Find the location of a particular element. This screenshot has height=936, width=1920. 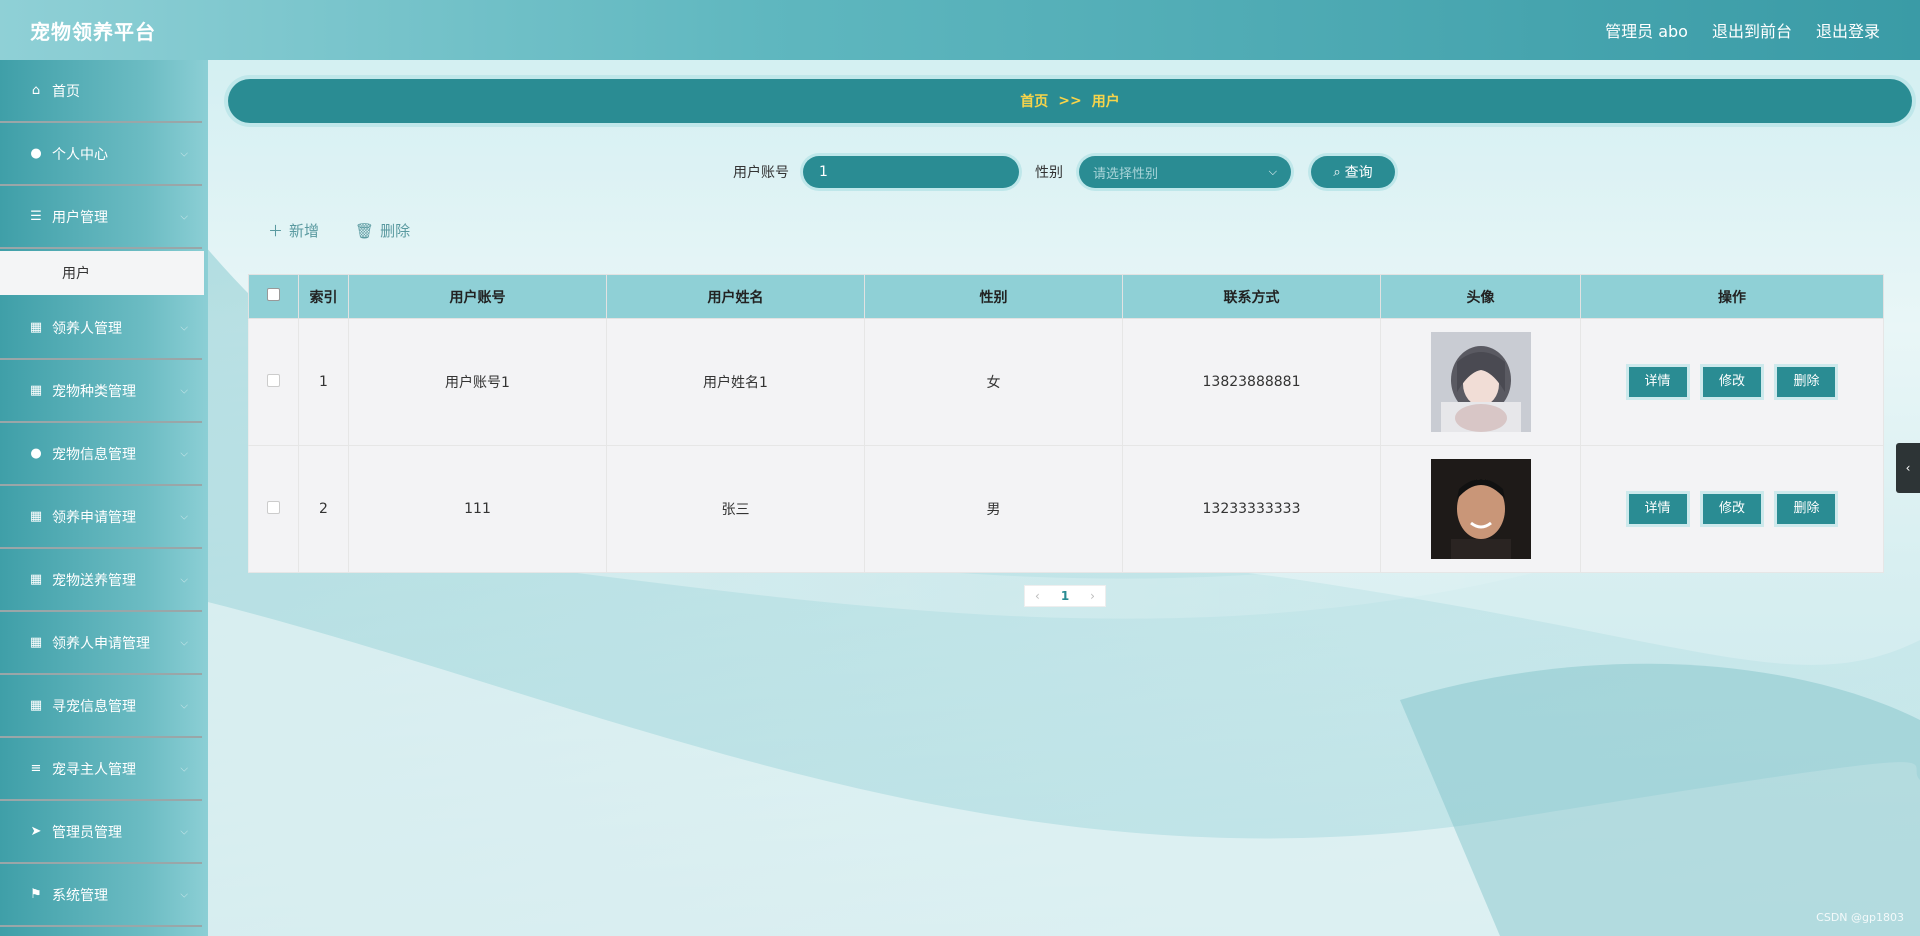

sidebar-item-lost-pet-info-management: ▦ 寻宠信息管理 ⌵ is located at coordinates (101, 706).